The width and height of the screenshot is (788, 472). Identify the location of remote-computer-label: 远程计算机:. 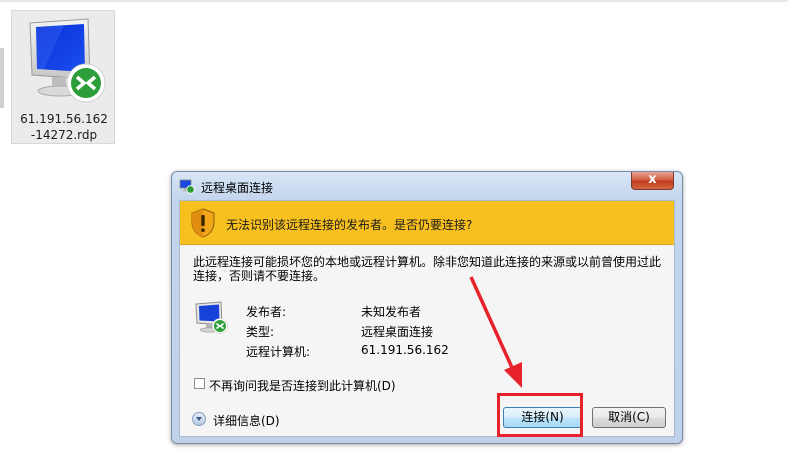
(278, 352).